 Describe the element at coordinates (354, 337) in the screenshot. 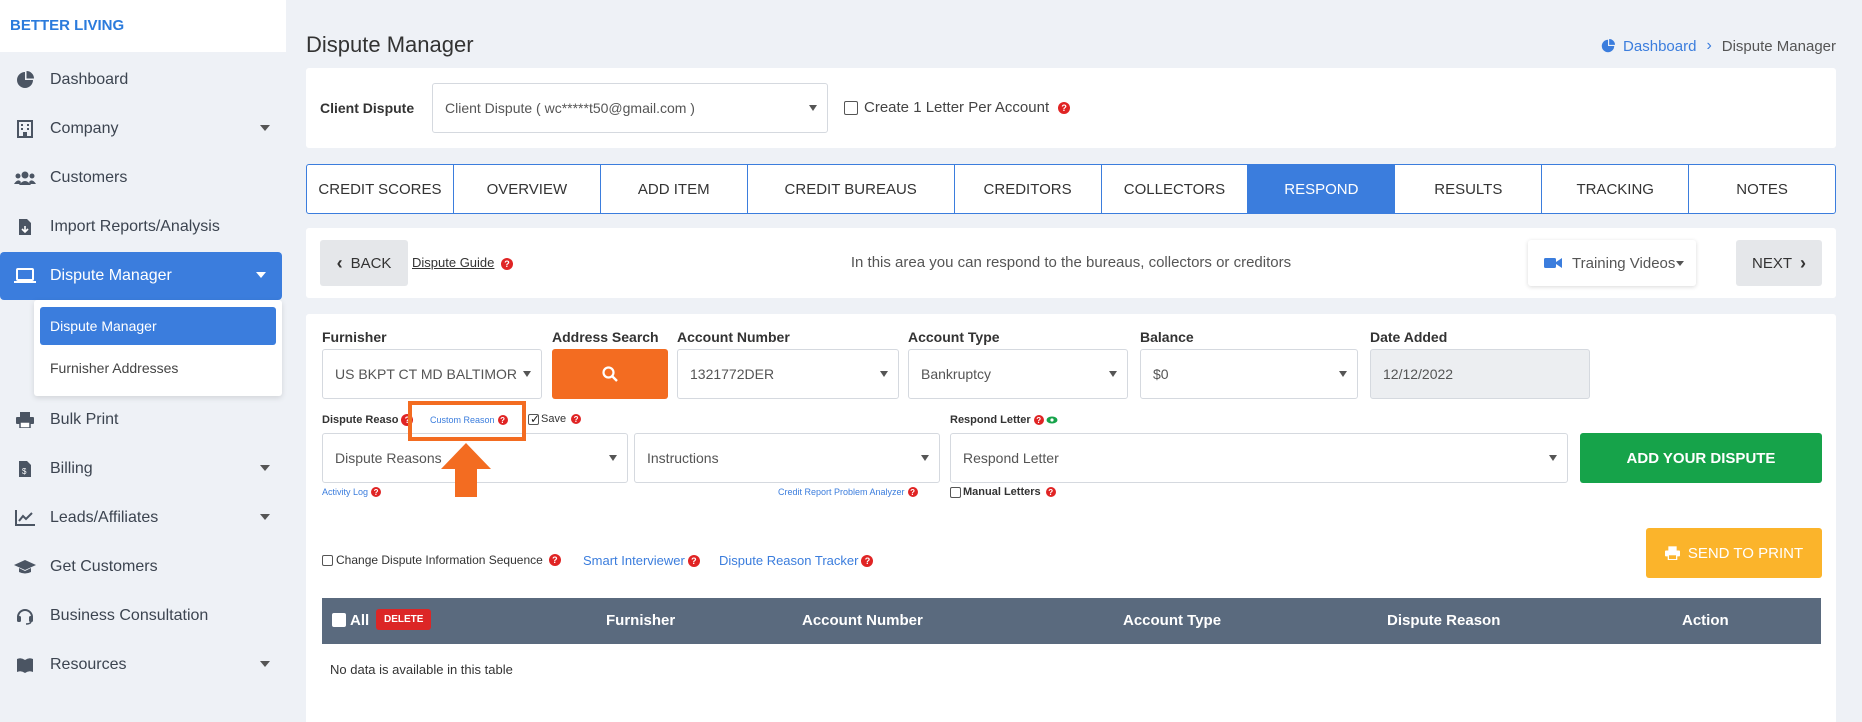

I see `furnisher-label: Furnisher` at that location.